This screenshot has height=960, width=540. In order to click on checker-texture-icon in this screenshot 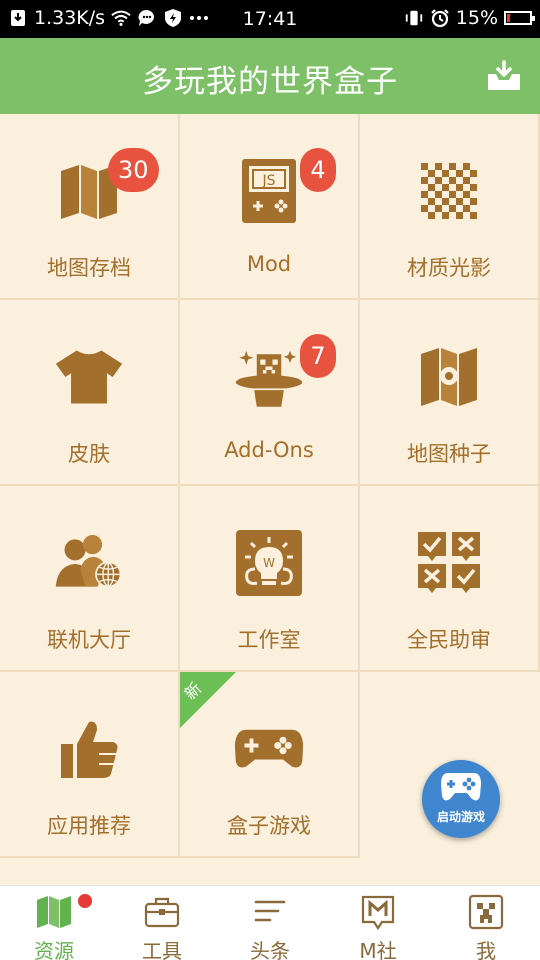, I will do `click(449, 191)`.